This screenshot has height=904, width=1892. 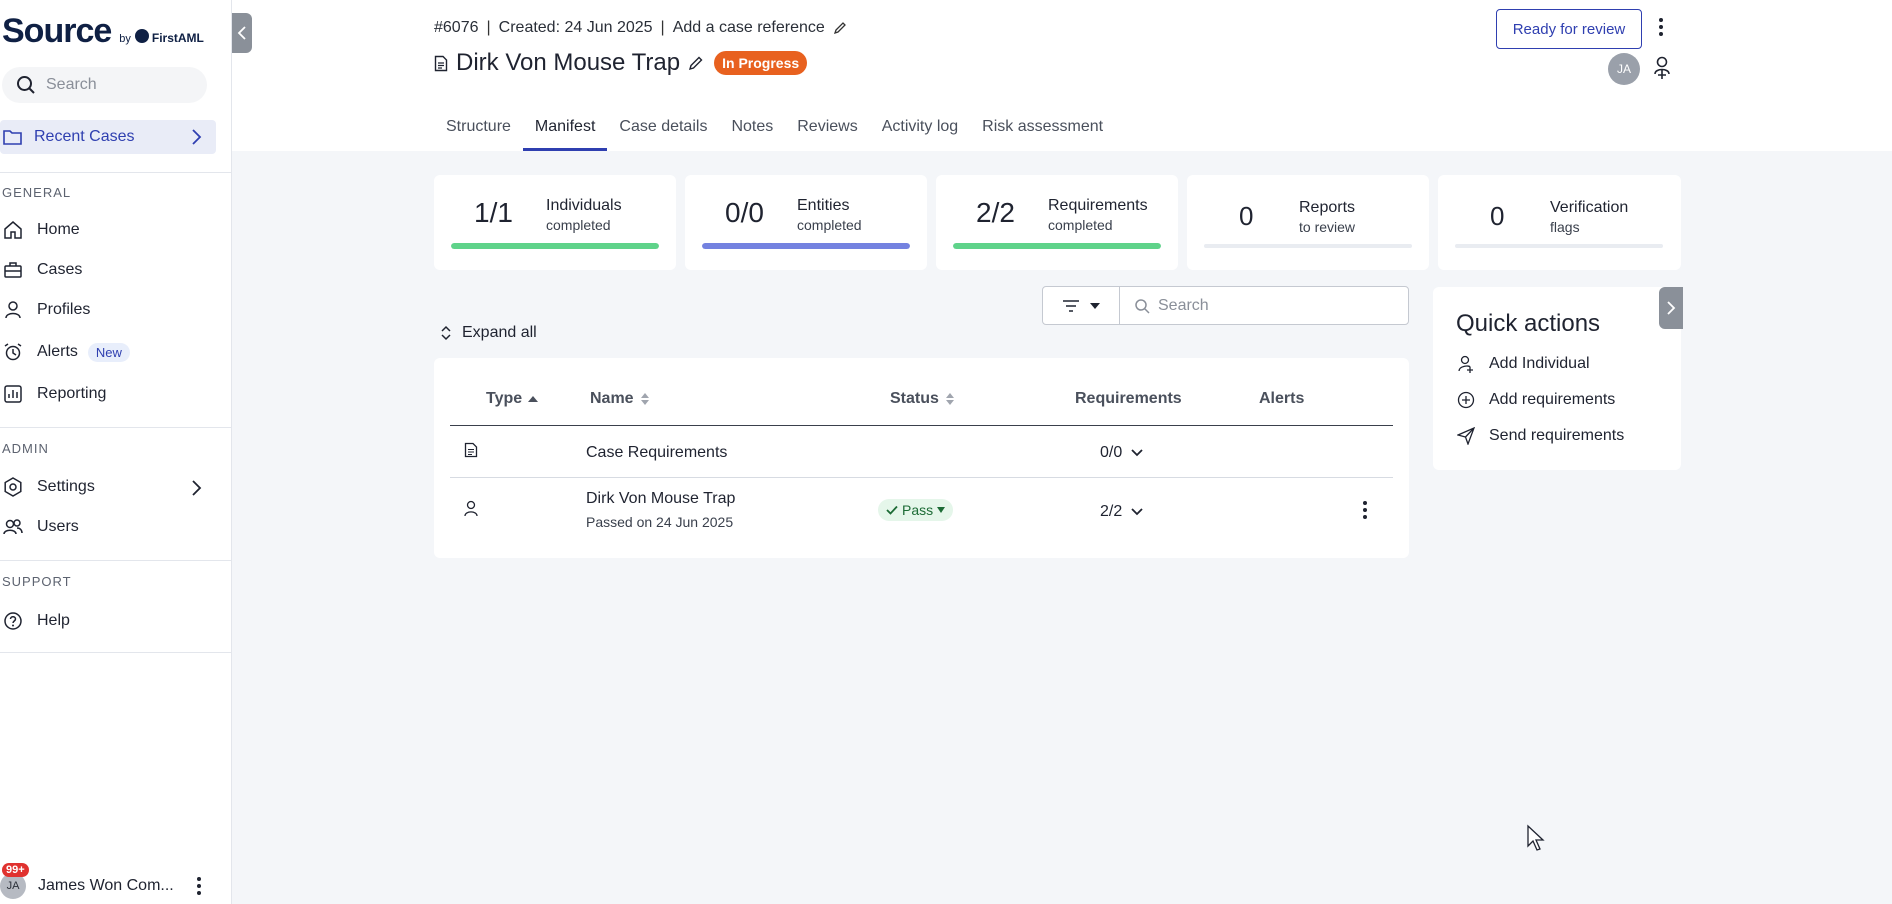 I want to click on home-icon, so click(x=13, y=230).